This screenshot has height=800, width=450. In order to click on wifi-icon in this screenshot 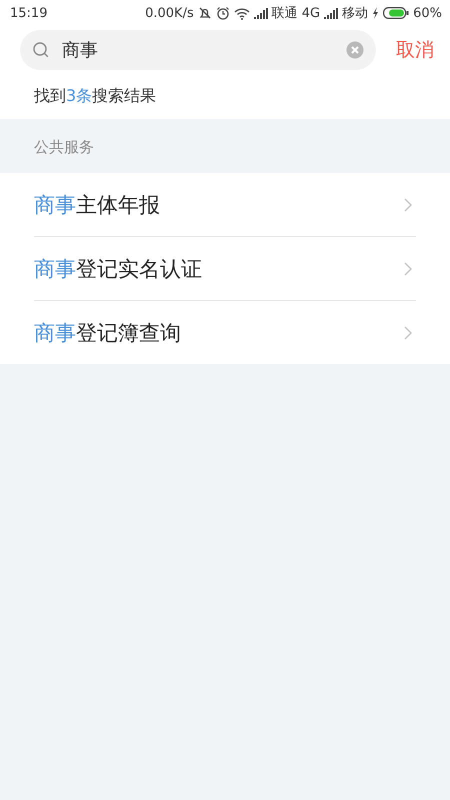, I will do `click(242, 13)`.